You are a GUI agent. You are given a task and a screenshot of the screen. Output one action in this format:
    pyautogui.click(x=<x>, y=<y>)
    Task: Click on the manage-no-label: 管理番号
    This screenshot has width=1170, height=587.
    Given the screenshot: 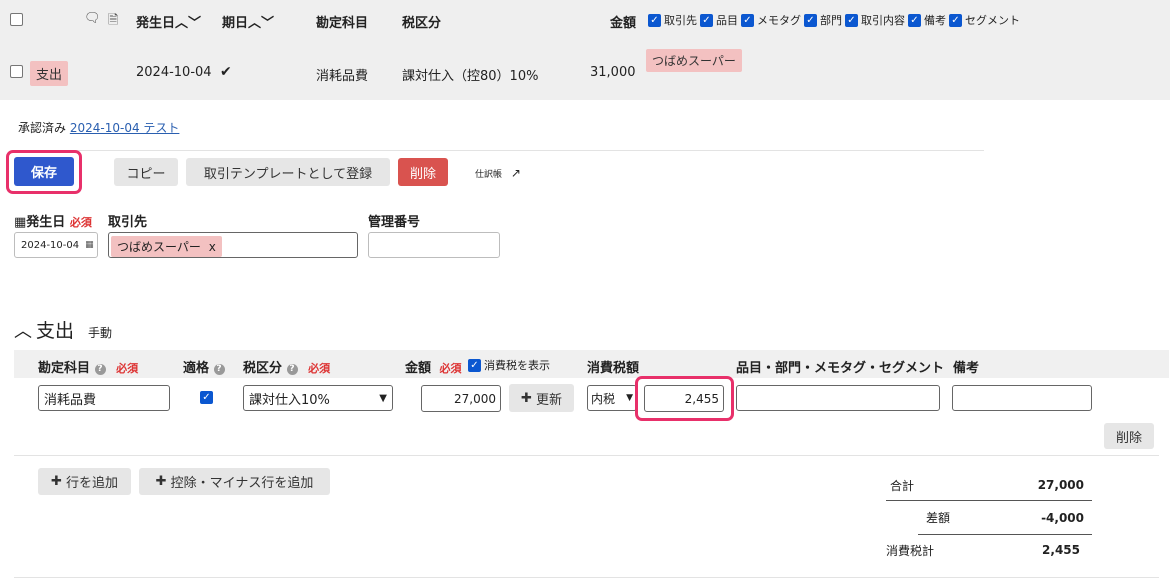 What is the action you would take?
    pyautogui.click(x=394, y=222)
    